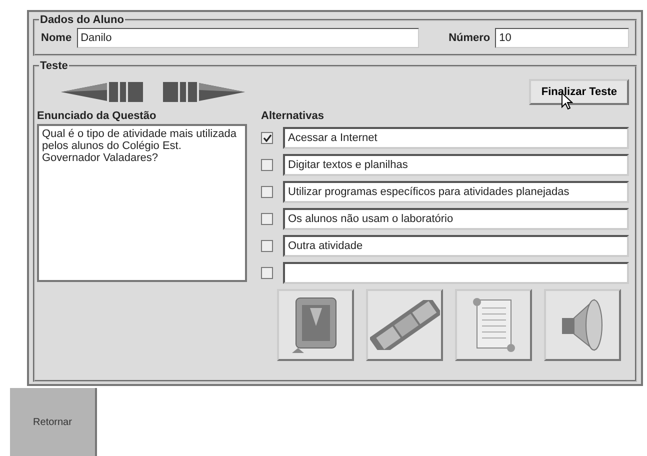  Describe the element at coordinates (204, 92) in the screenshot. I see `next-arrow-icon` at that location.